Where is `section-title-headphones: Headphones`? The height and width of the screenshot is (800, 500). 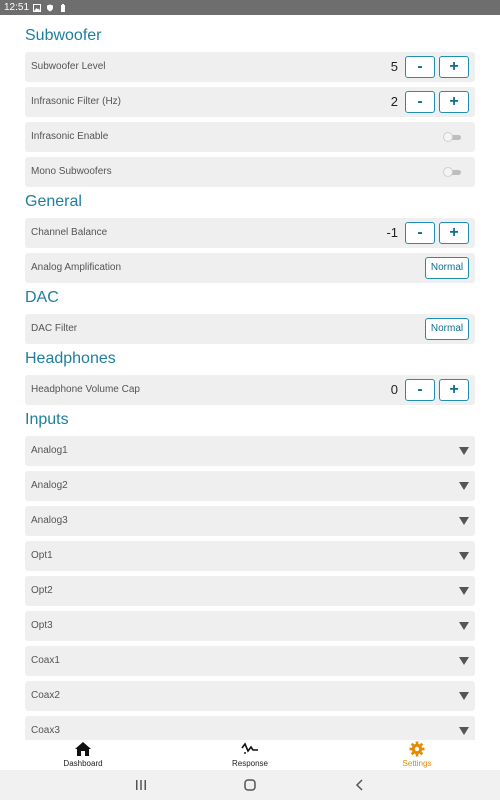 section-title-headphones: Headphones is located at coordinates (70, 358).